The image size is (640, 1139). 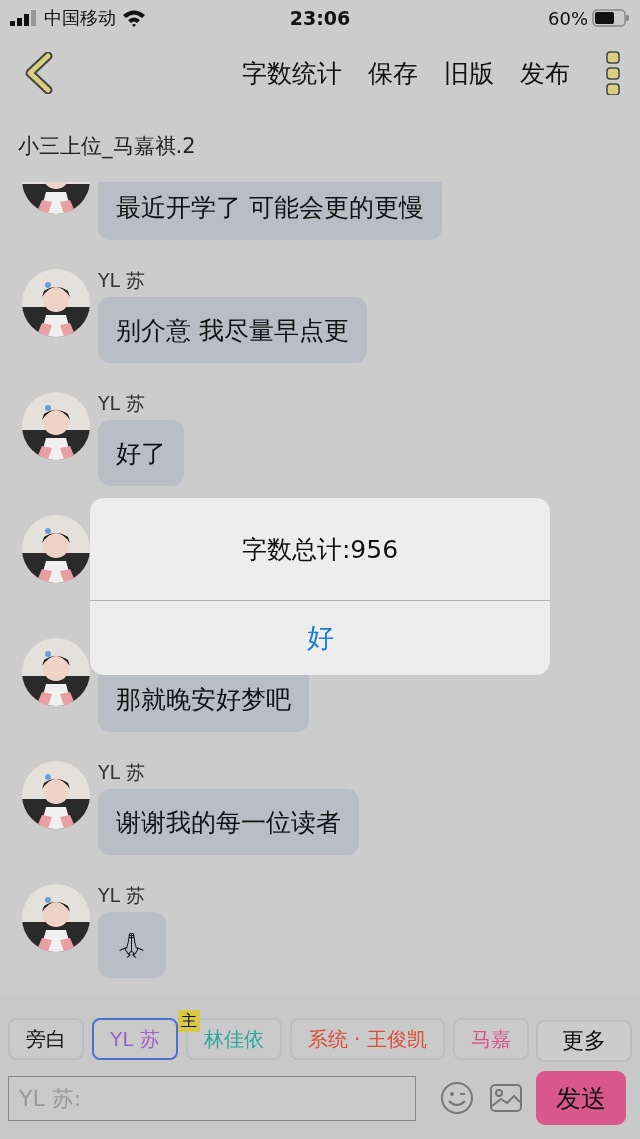 What do you see at coordinates (232, 330) in the screenshot?
I see `message-bubble: 别介意 我尽量早点更` at bounding box center [232, 330].